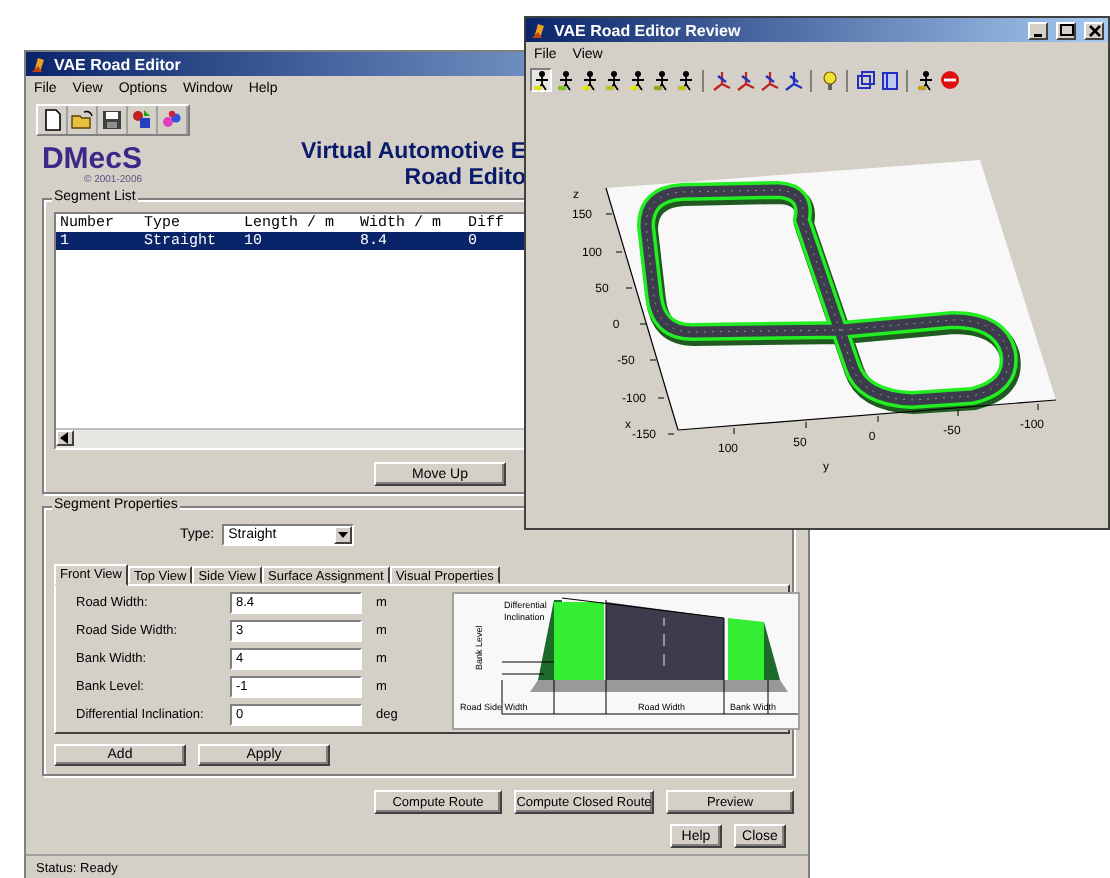 This screenshot has height=878, width=1110. I want to click on dropdown-arrow-icon, so click(343, 535).